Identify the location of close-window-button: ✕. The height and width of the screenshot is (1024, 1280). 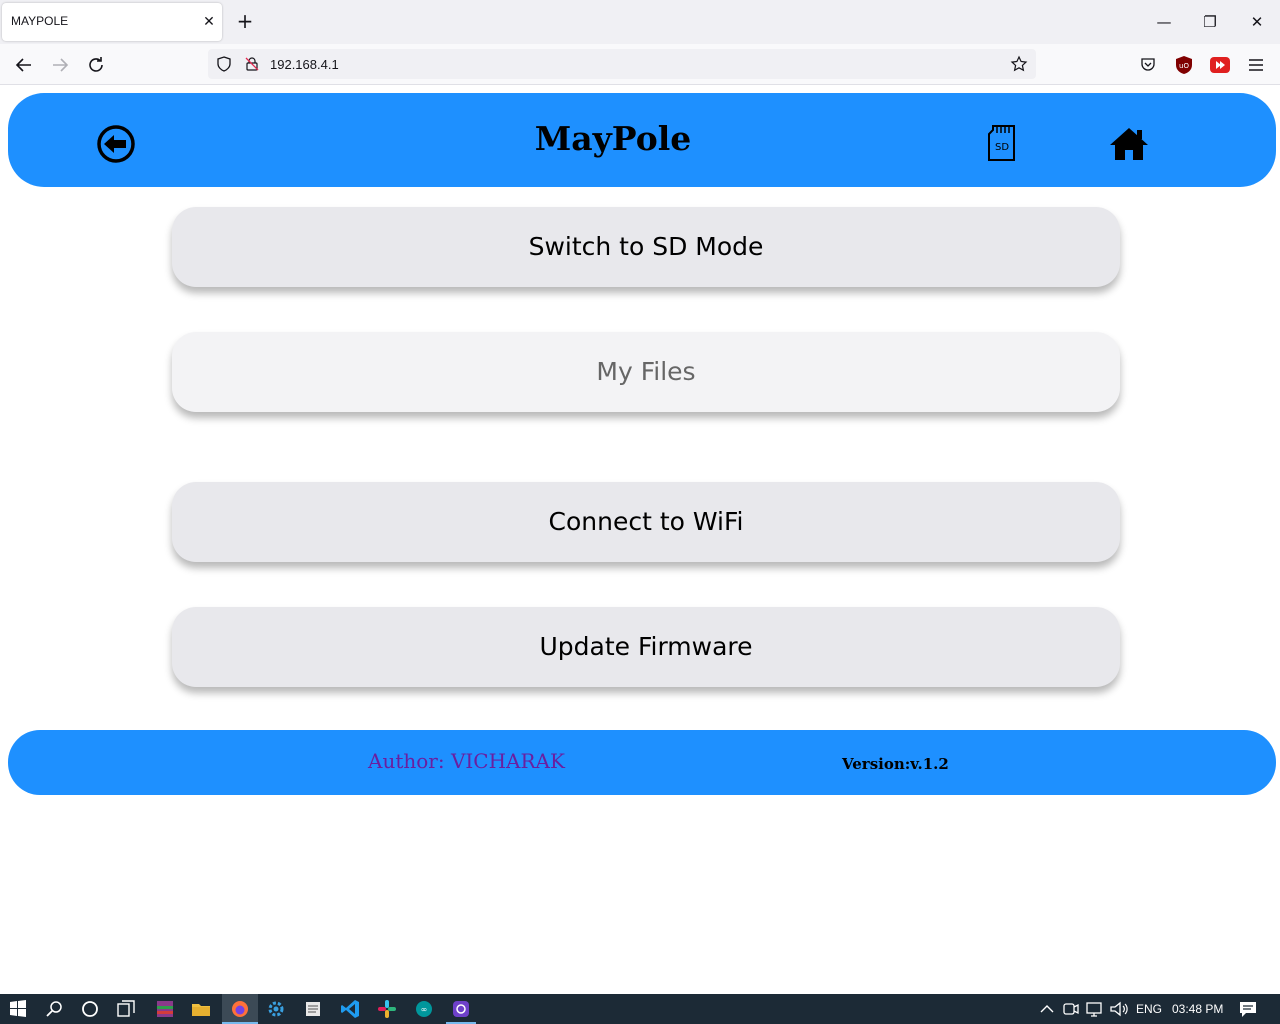
(1257, 22).